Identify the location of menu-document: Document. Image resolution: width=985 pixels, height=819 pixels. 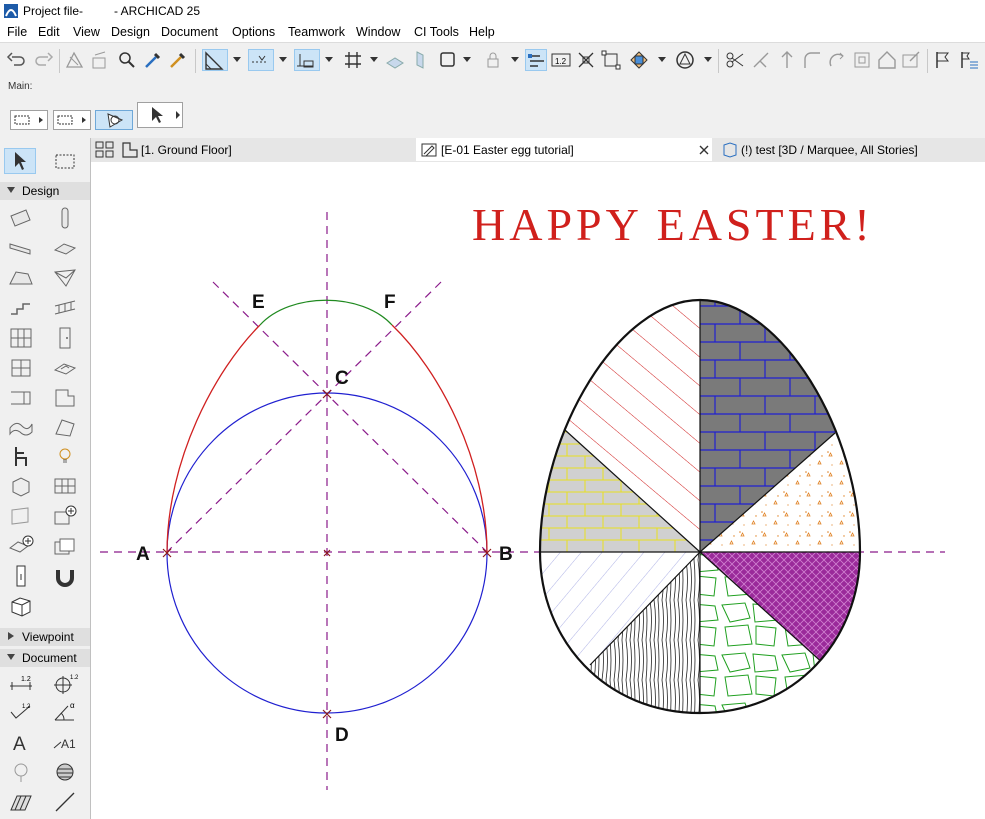
(189, 32).